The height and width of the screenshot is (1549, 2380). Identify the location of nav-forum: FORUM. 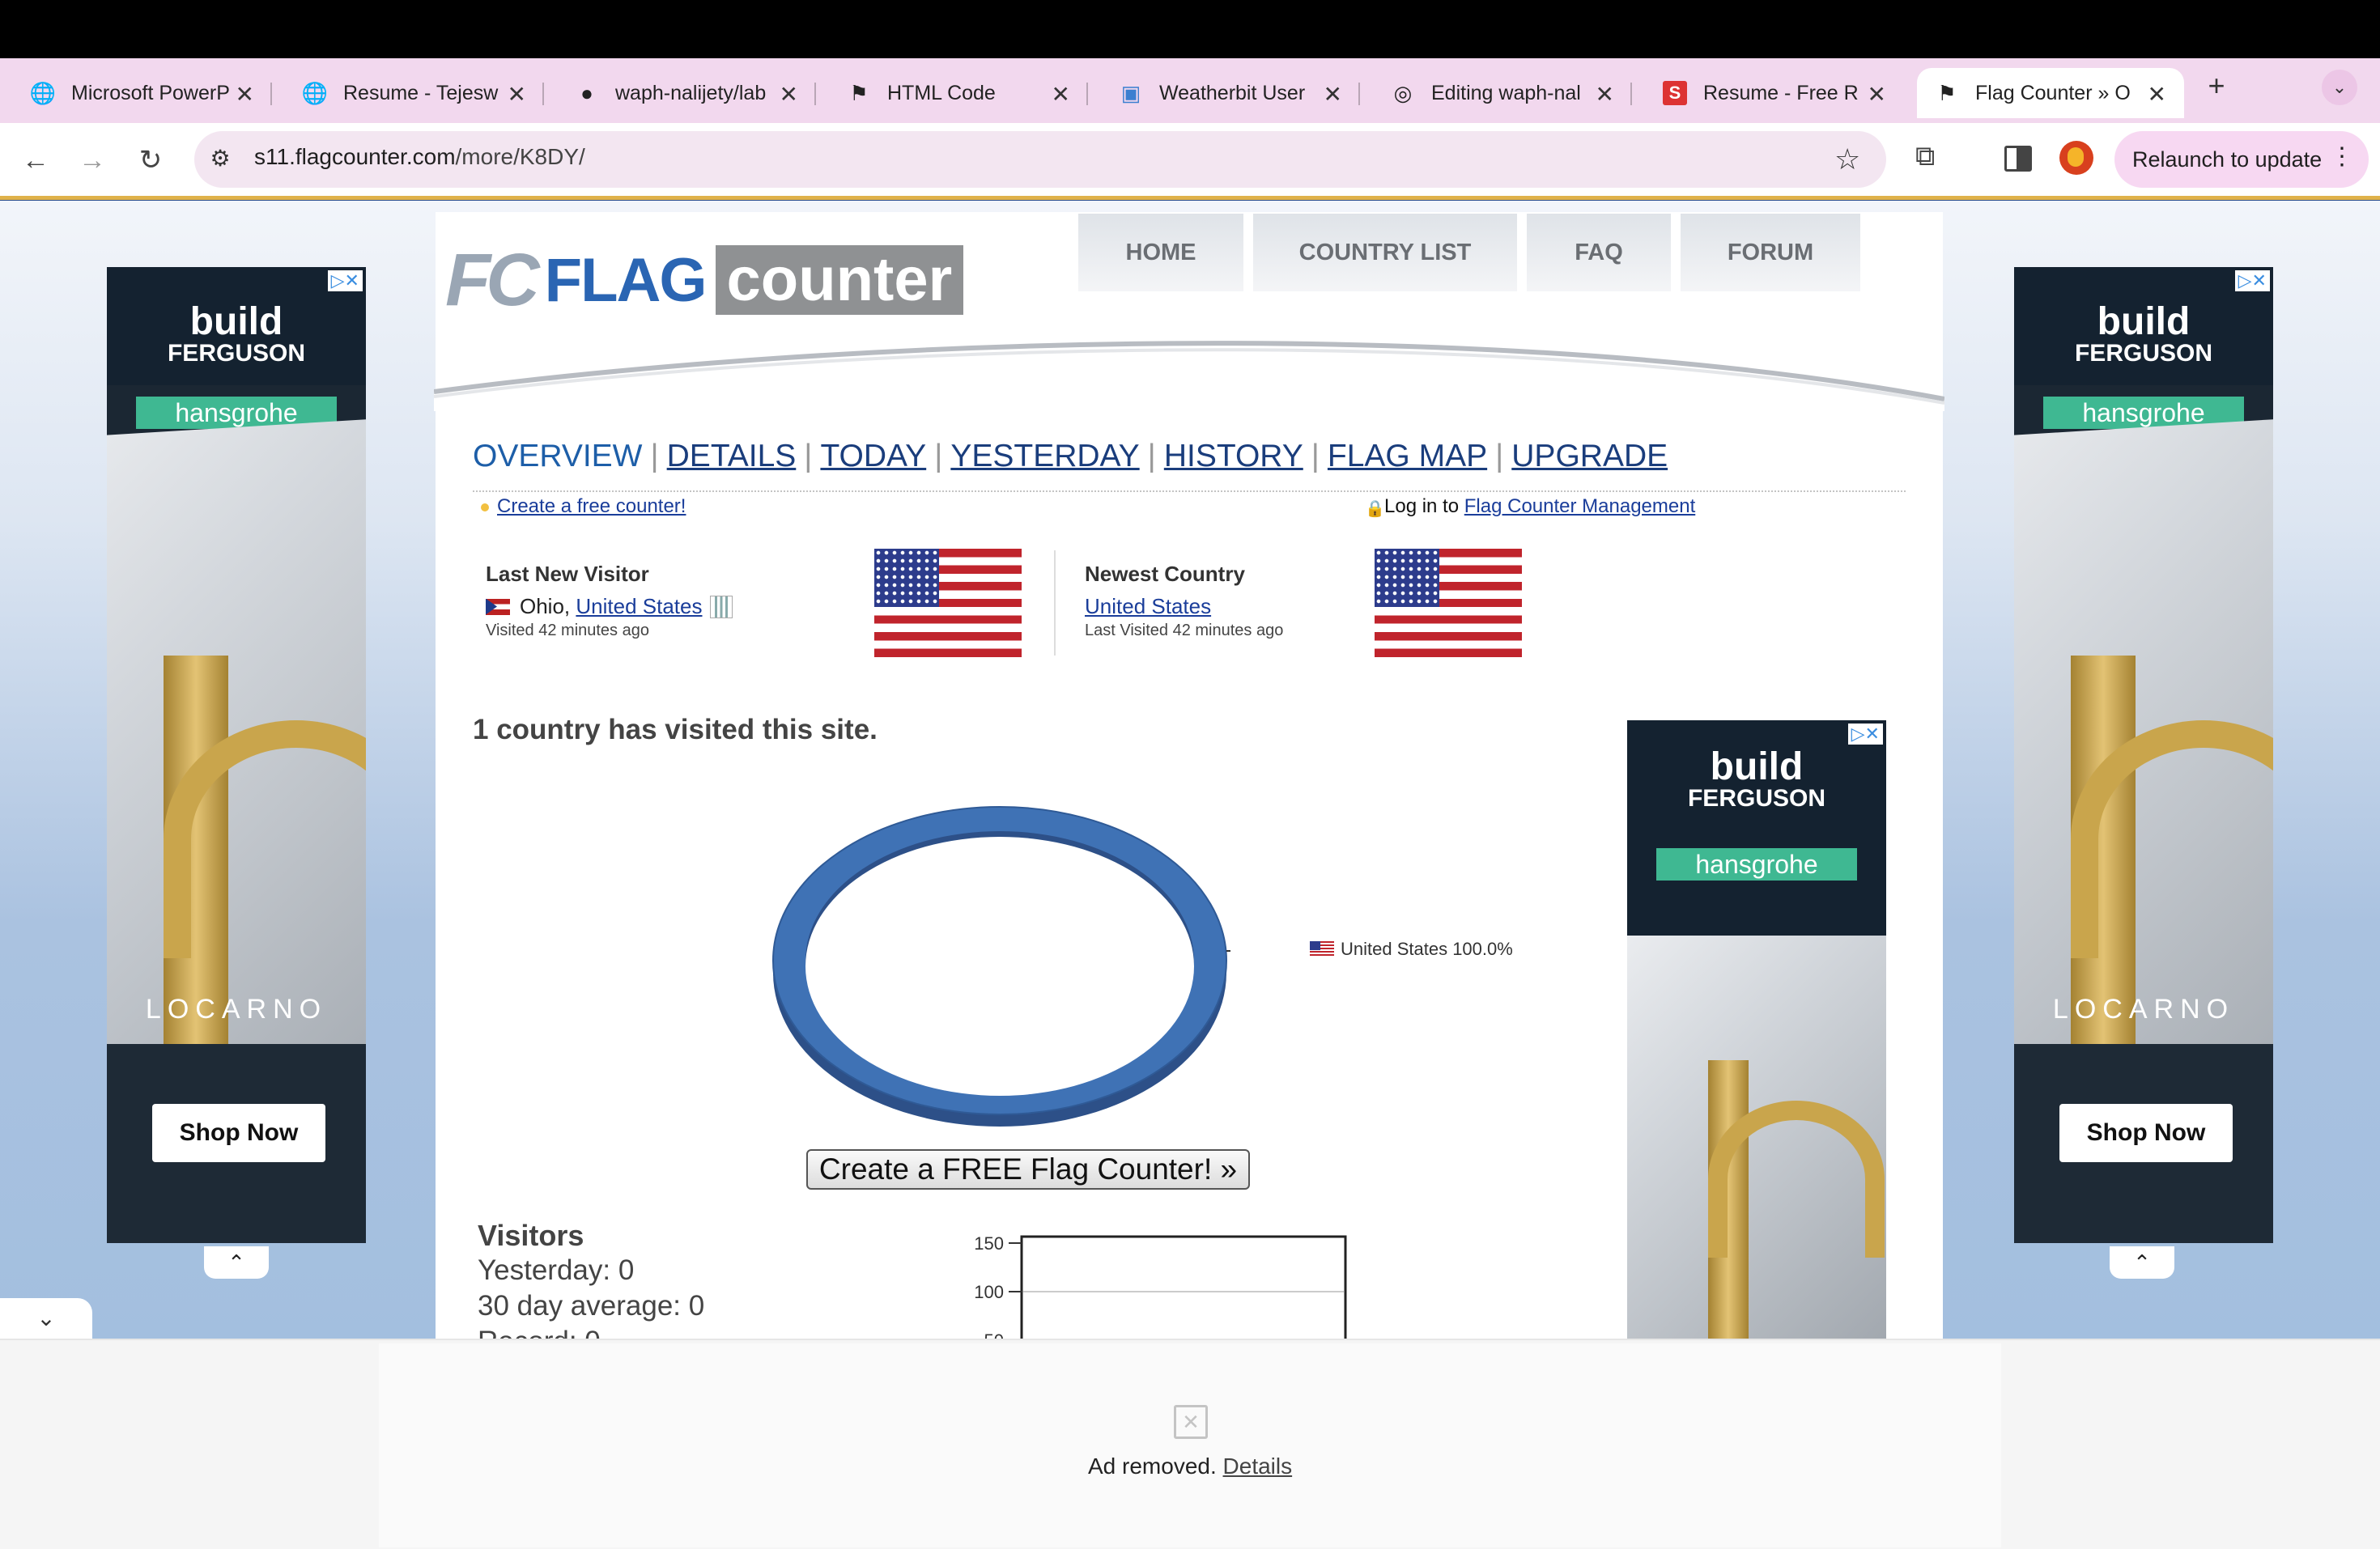
(1770, 253).